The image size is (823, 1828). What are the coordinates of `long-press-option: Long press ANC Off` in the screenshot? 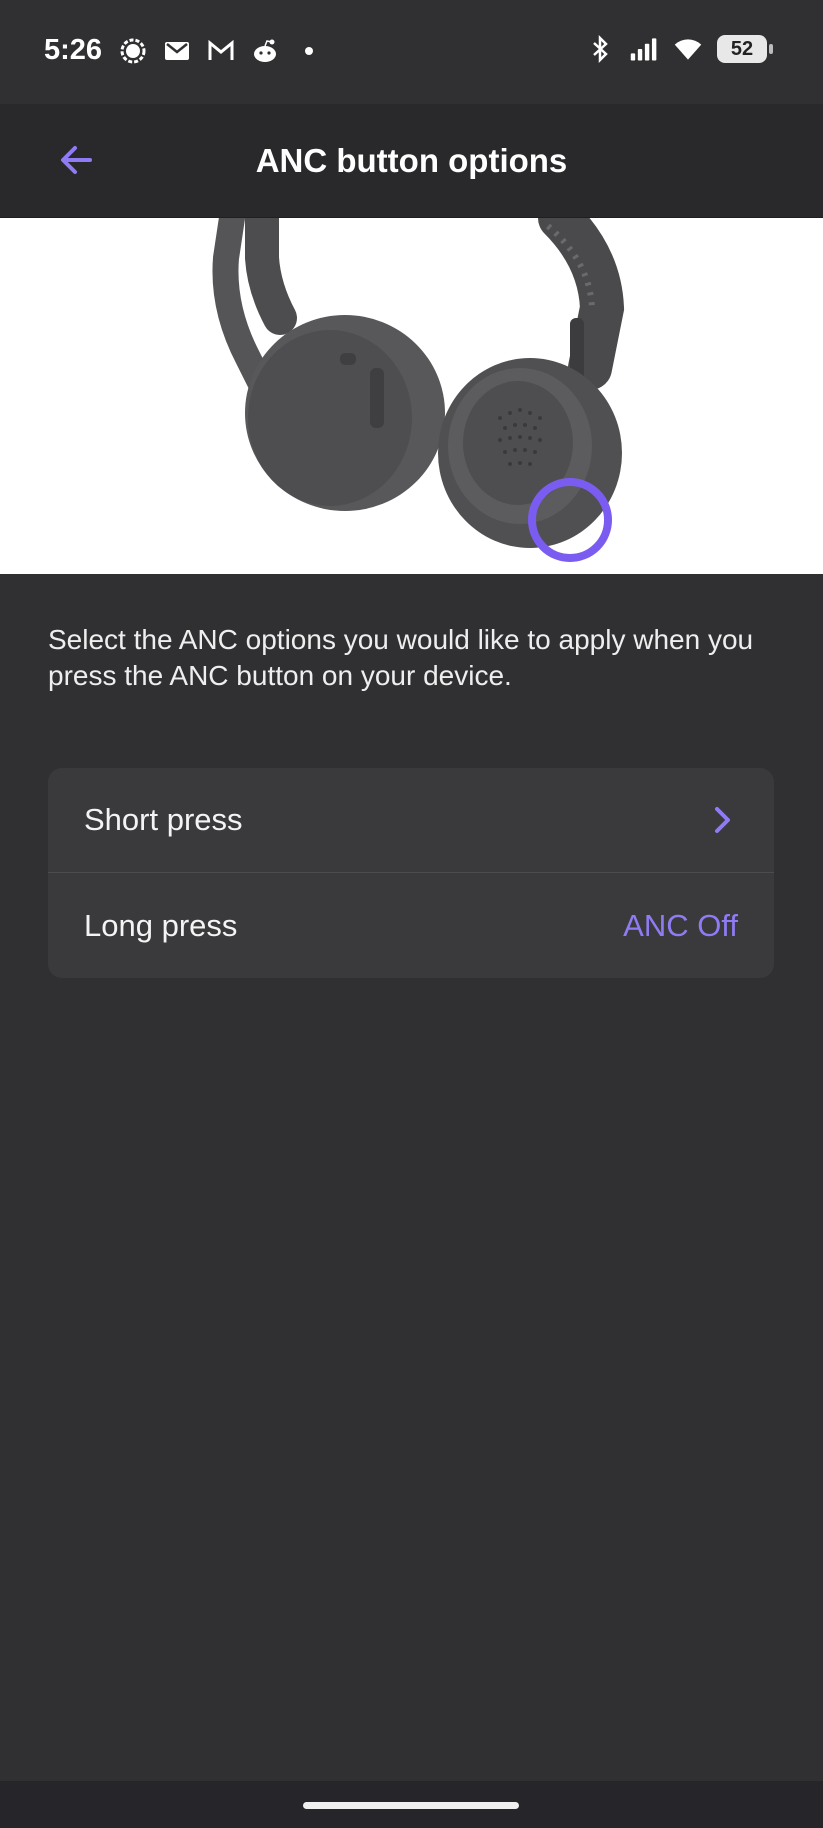 It's located at (411, 926).